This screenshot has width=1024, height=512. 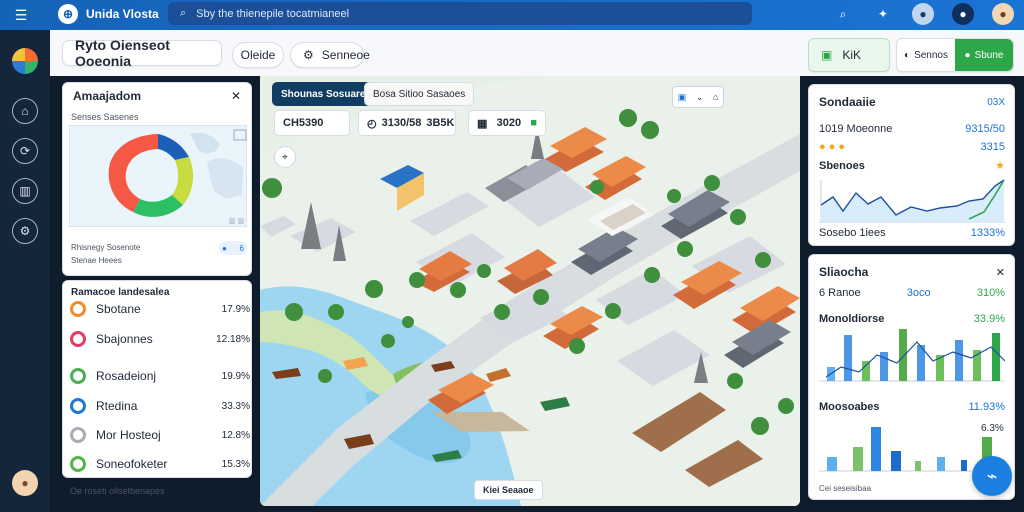 I want to click on expand-icon, so click(x=240, y=135).